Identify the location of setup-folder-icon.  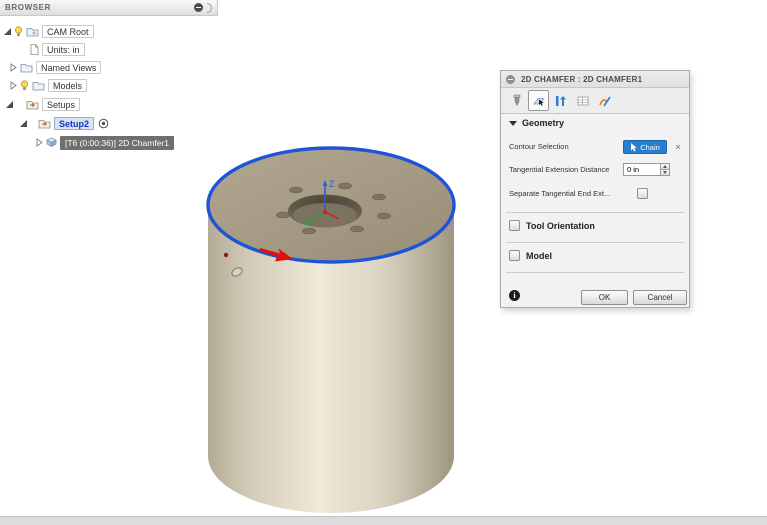
(44, 124).